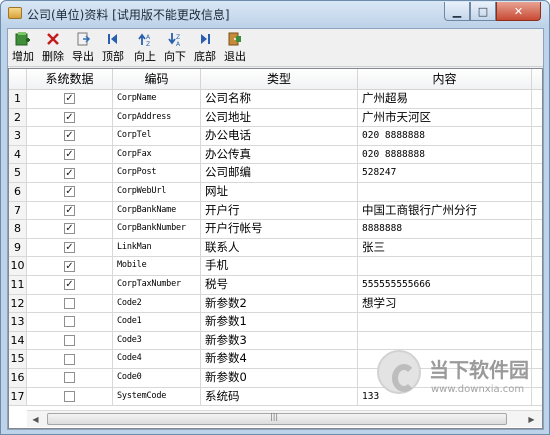  What do you see at coordinates (113, 48) in the screenshot?
I see `top-button: 顶部` at bounding box center [113, 48].